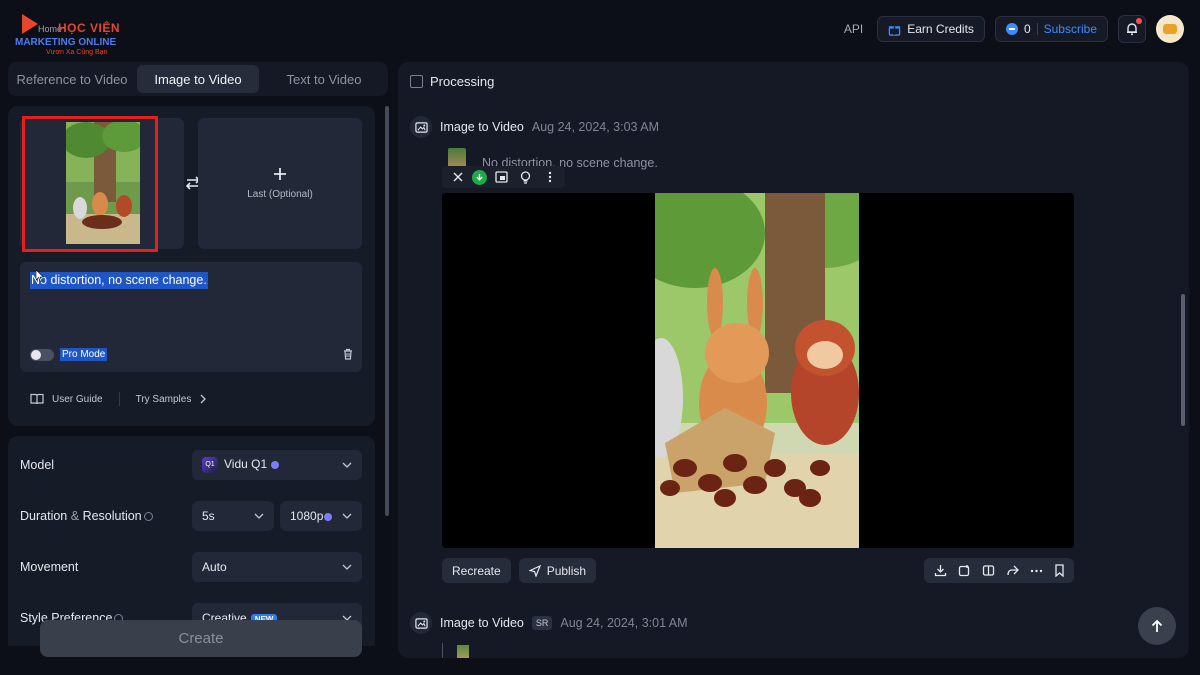 Image resolution: width=1200 pixels, height=675 pixels. Describe the element at coordinates (37, 465) in the screenshot. I see `model-label: Model` at that location.